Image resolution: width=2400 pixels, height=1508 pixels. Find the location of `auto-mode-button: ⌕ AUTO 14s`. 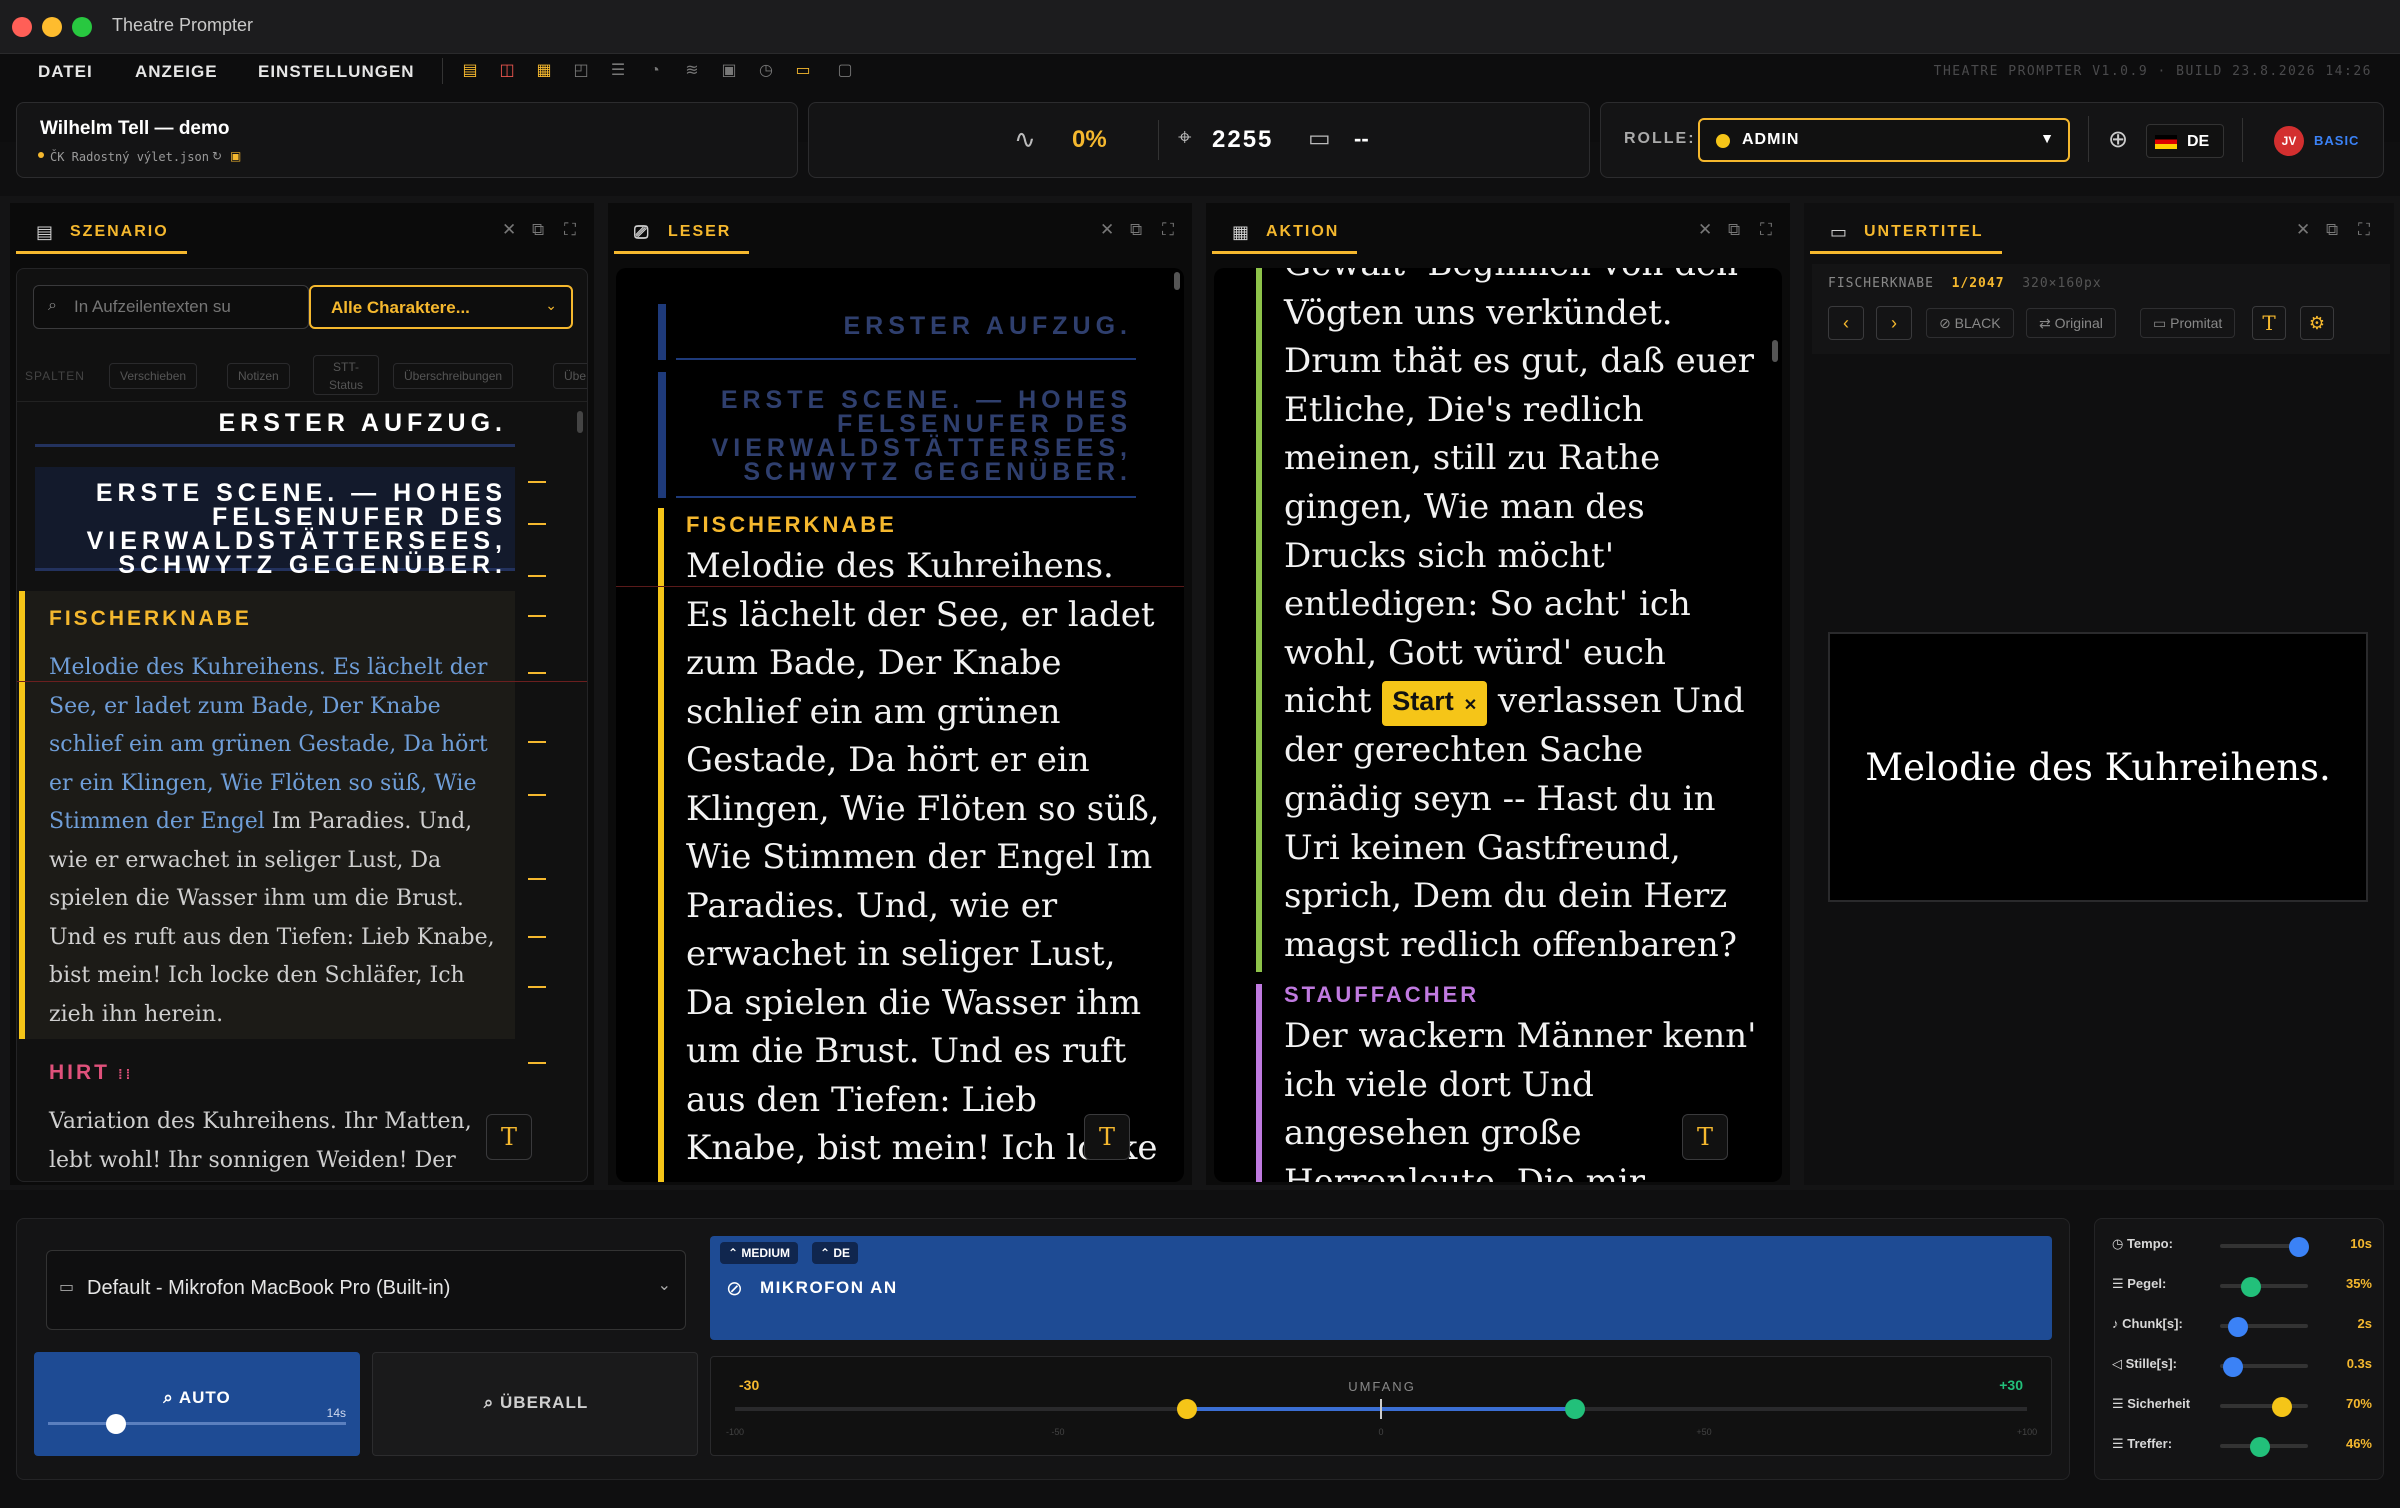

auto-mode-button: ⌕ AUTO 14s is located at coordinates (197, 1404).